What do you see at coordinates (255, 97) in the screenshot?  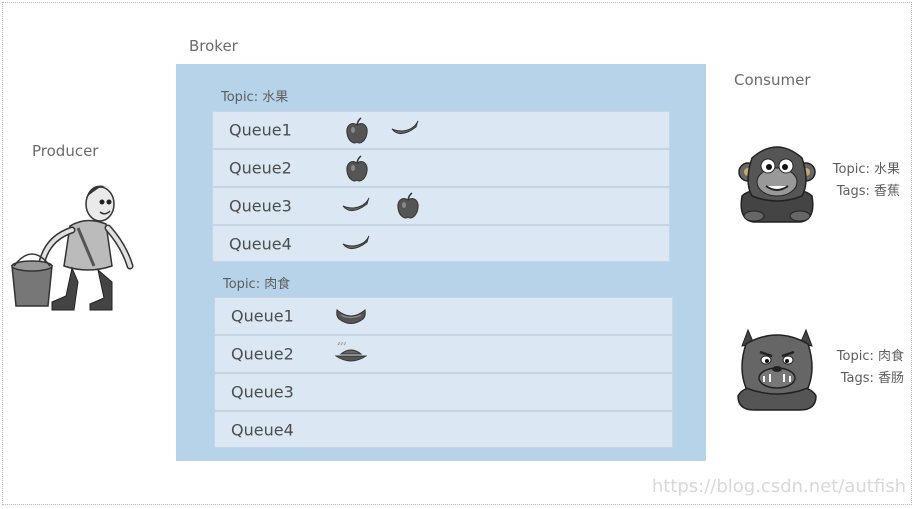 I see `topic-label-fruit: Topic: 水果` at bounding box center [255, 97].